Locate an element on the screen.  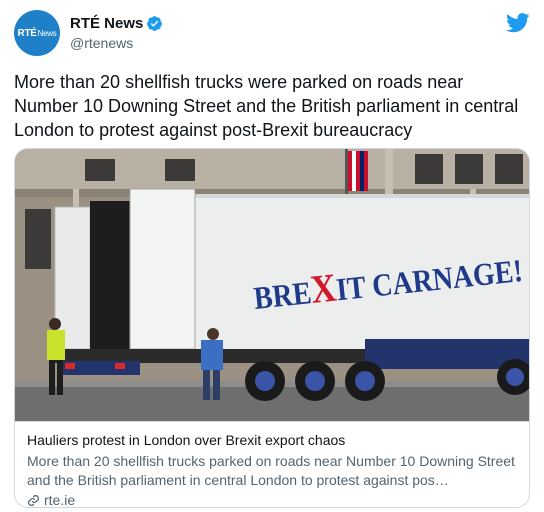
author-name-row: RTÉ News is located at coordinates (116, 23).